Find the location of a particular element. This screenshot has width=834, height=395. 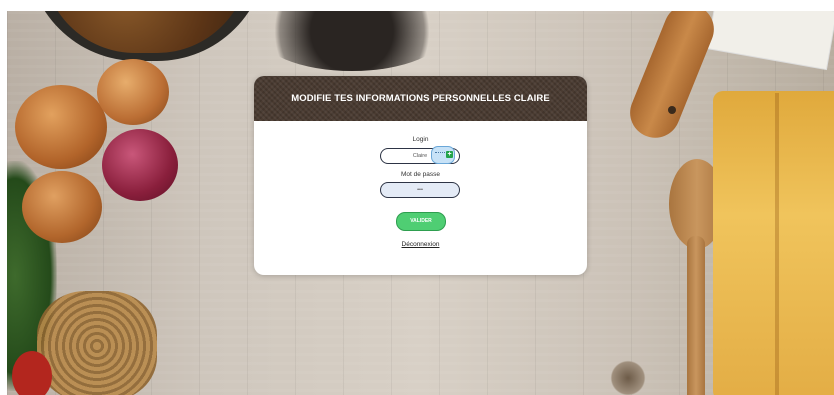

red-onion-decoration is located at coordinates (140, 165).